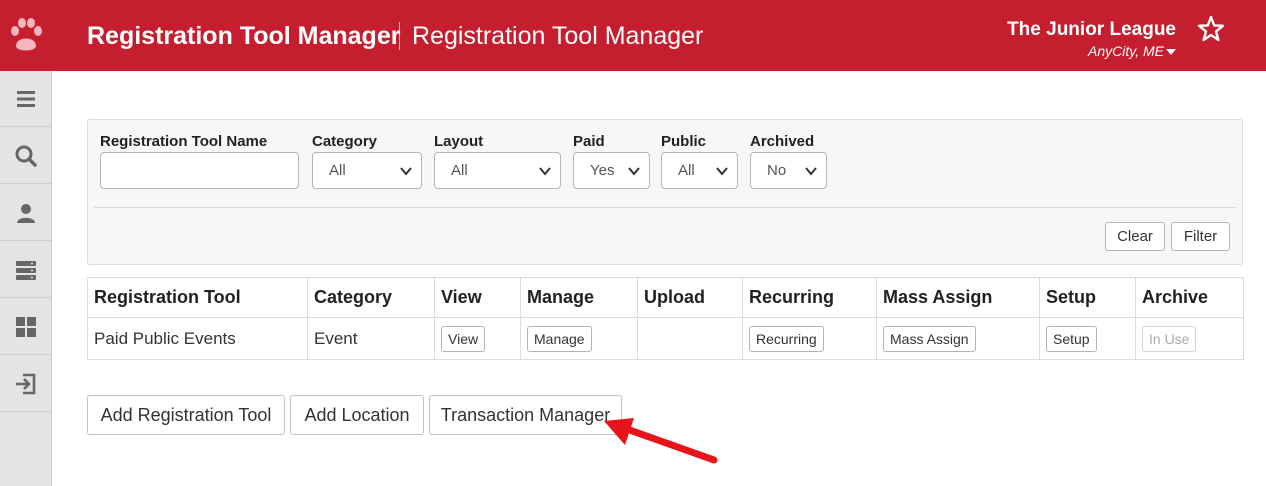  I want to click on sidebar-item-dashboard, so click(26, 327).